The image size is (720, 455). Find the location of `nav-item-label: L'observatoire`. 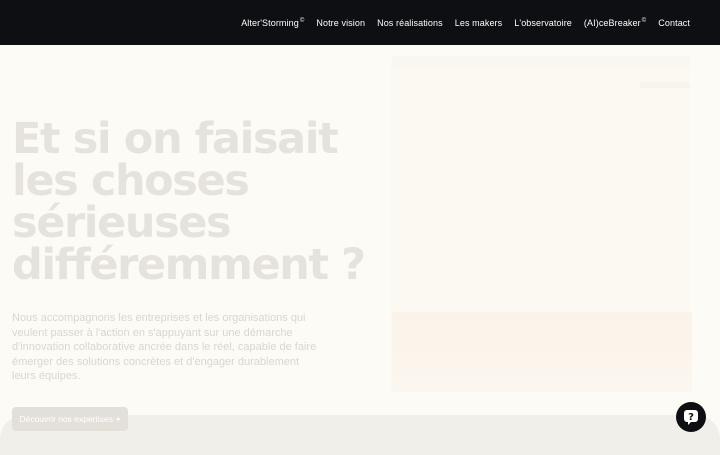

nav-item-label: L'observatoire is located at coordinates (543, 22).